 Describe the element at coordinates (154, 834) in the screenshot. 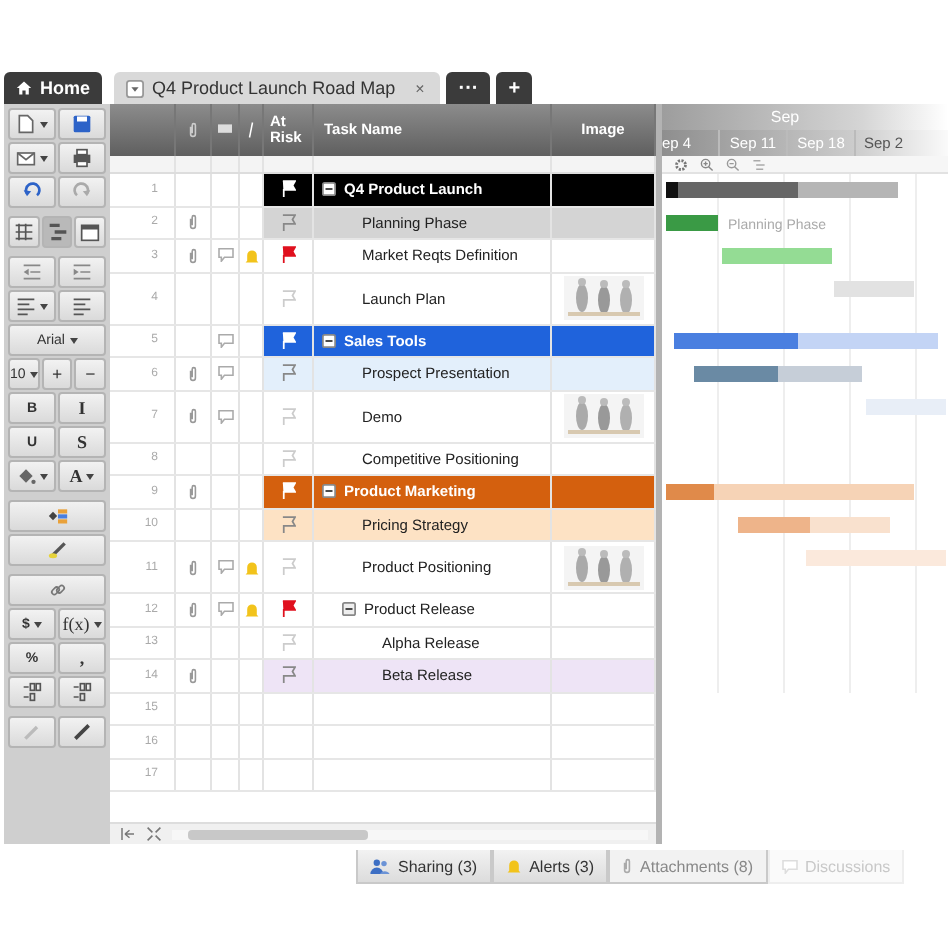

I see `expand-icon` at that location.